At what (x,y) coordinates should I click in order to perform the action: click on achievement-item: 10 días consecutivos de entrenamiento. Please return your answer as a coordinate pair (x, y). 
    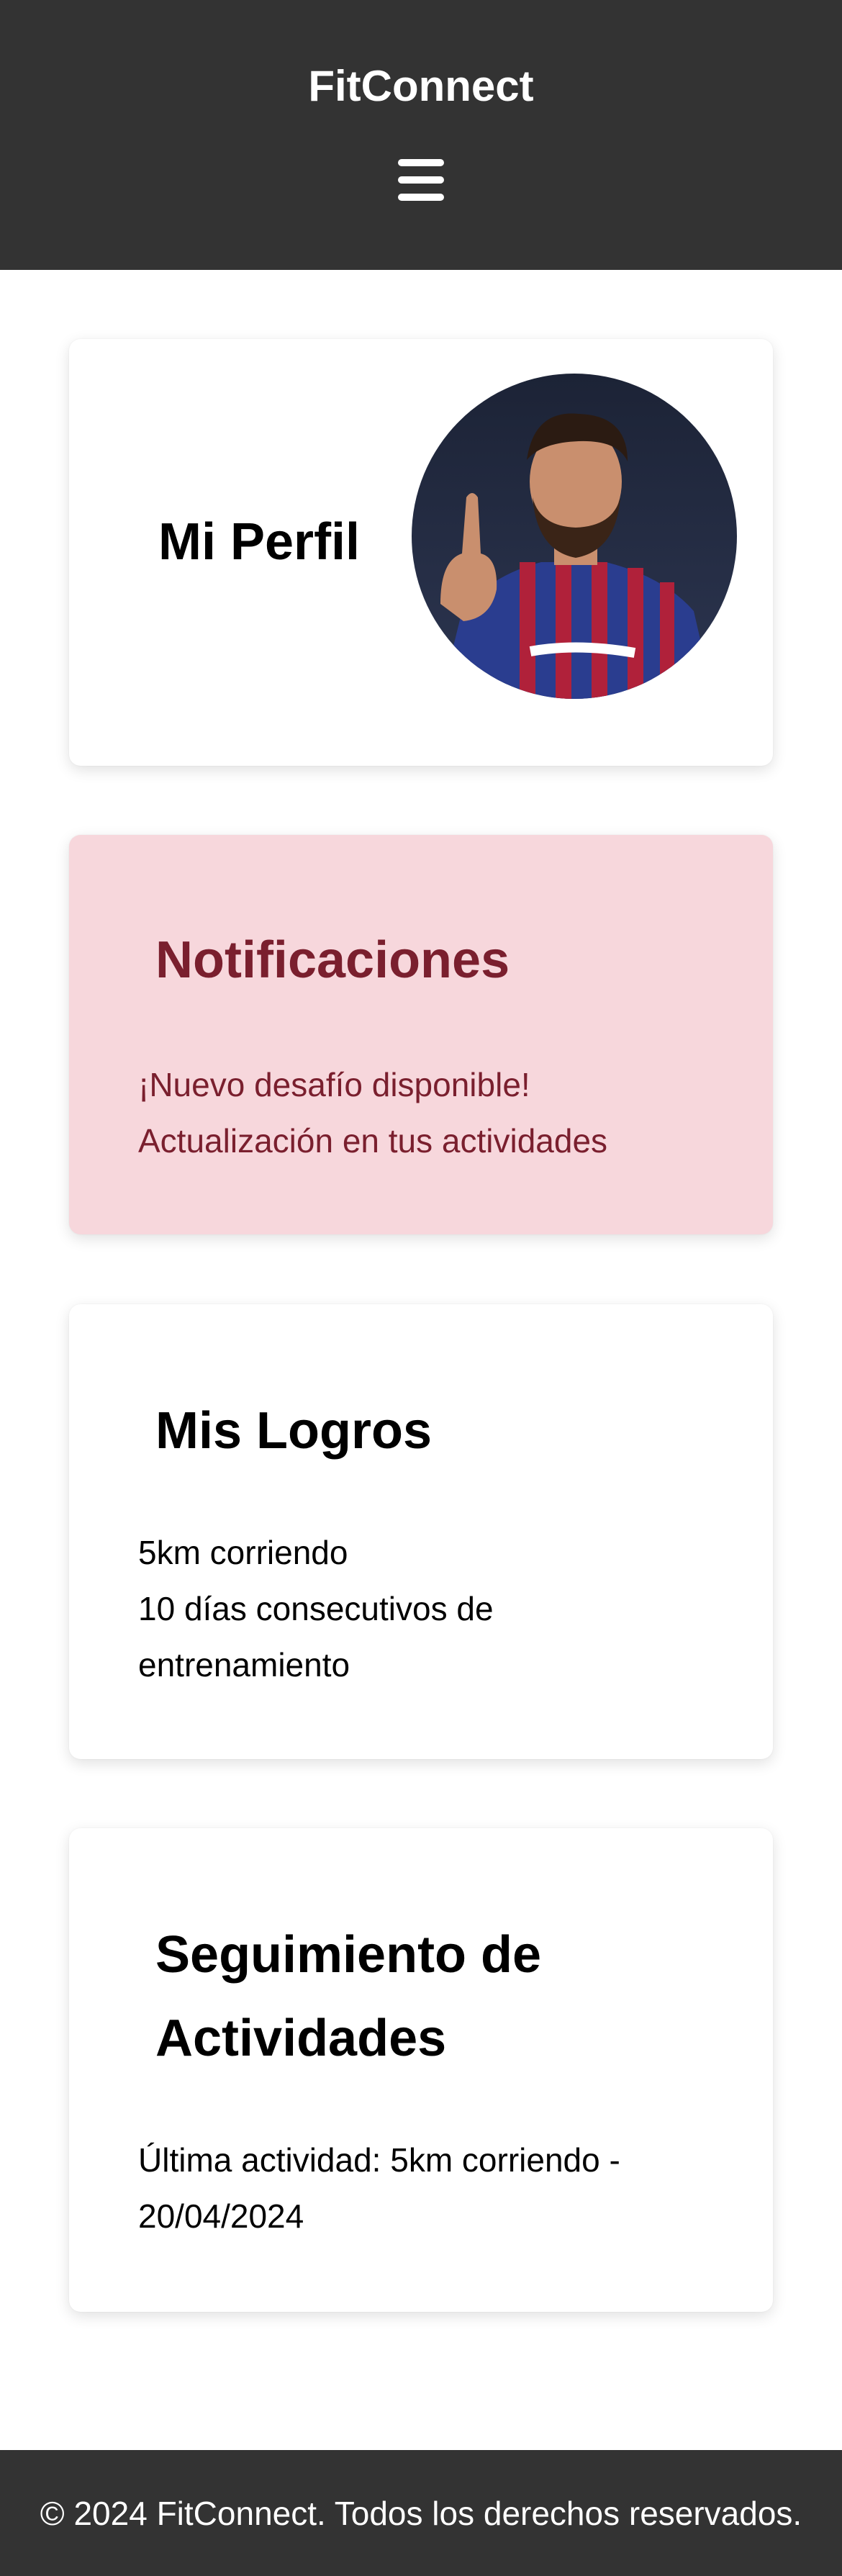
    Looking at the image, I should click on (316, 1637).